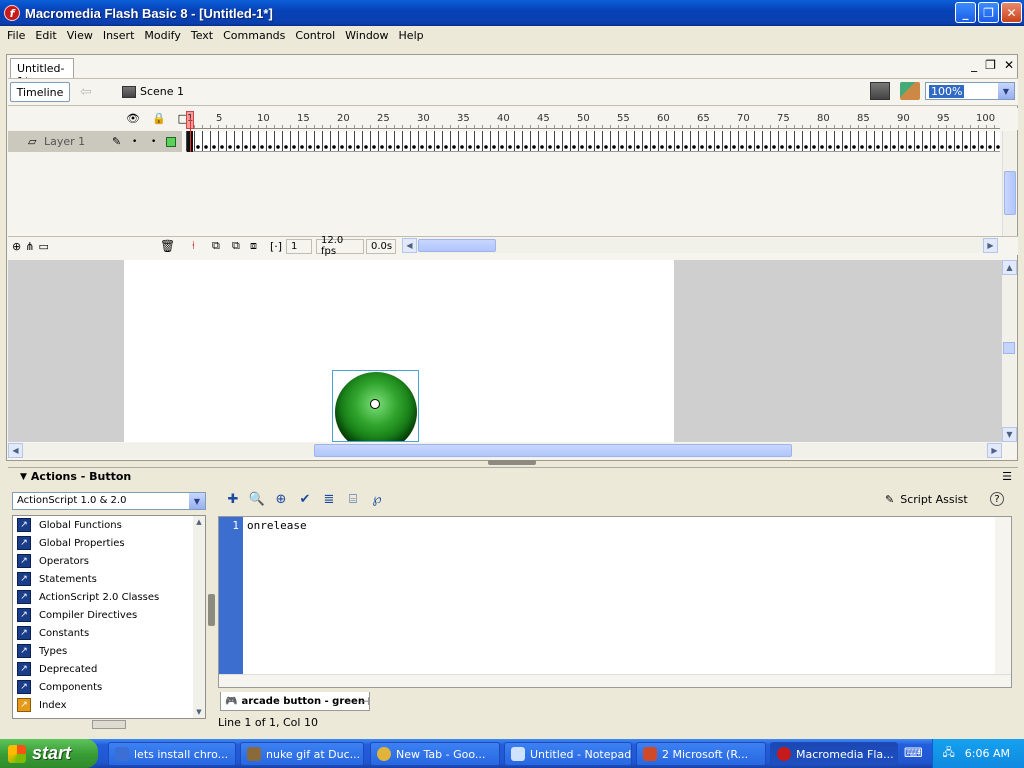 This screenshot has height=768, width=1024. I want to click on menu-edit: Edit, so click(45, 35).